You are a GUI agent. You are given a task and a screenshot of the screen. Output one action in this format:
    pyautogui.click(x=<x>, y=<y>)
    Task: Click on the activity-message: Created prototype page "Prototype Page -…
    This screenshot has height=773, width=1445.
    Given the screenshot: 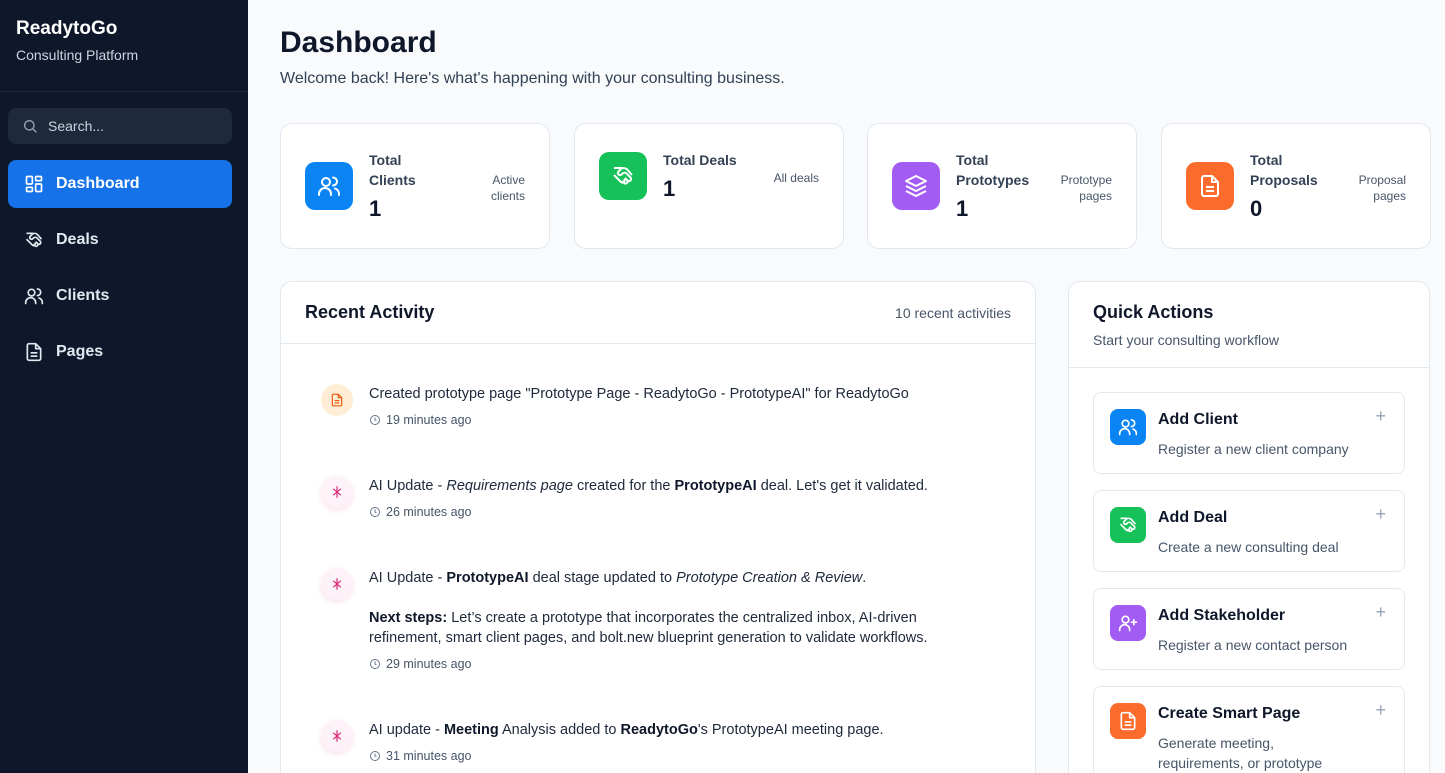 What is the action you would take?
    pyautogui.click(x=639, y=394)
    